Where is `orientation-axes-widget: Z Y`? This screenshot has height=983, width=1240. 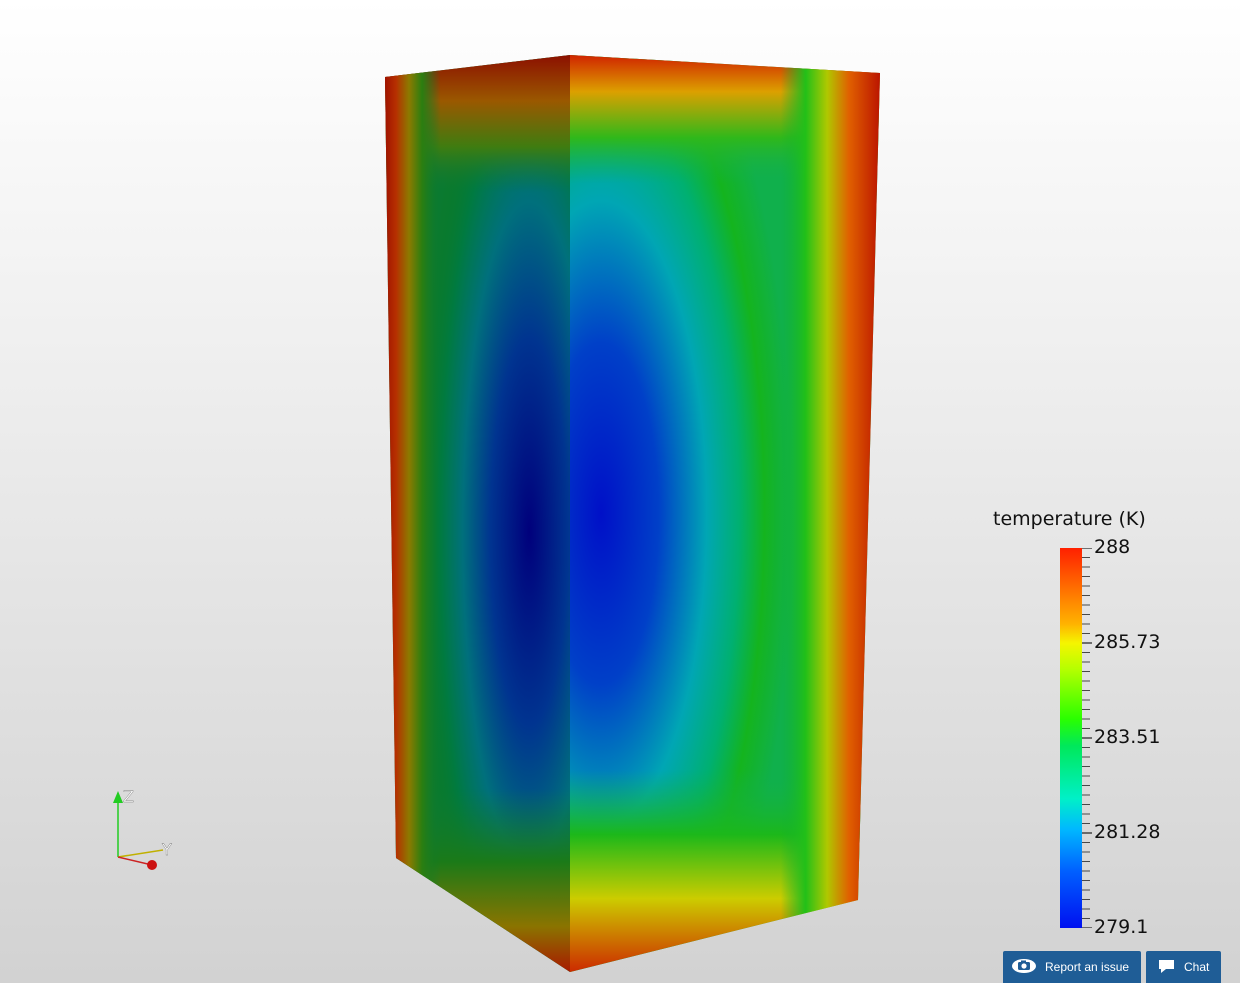 orientation-axes-widget: Z Y is located at coordinates (142, 828).